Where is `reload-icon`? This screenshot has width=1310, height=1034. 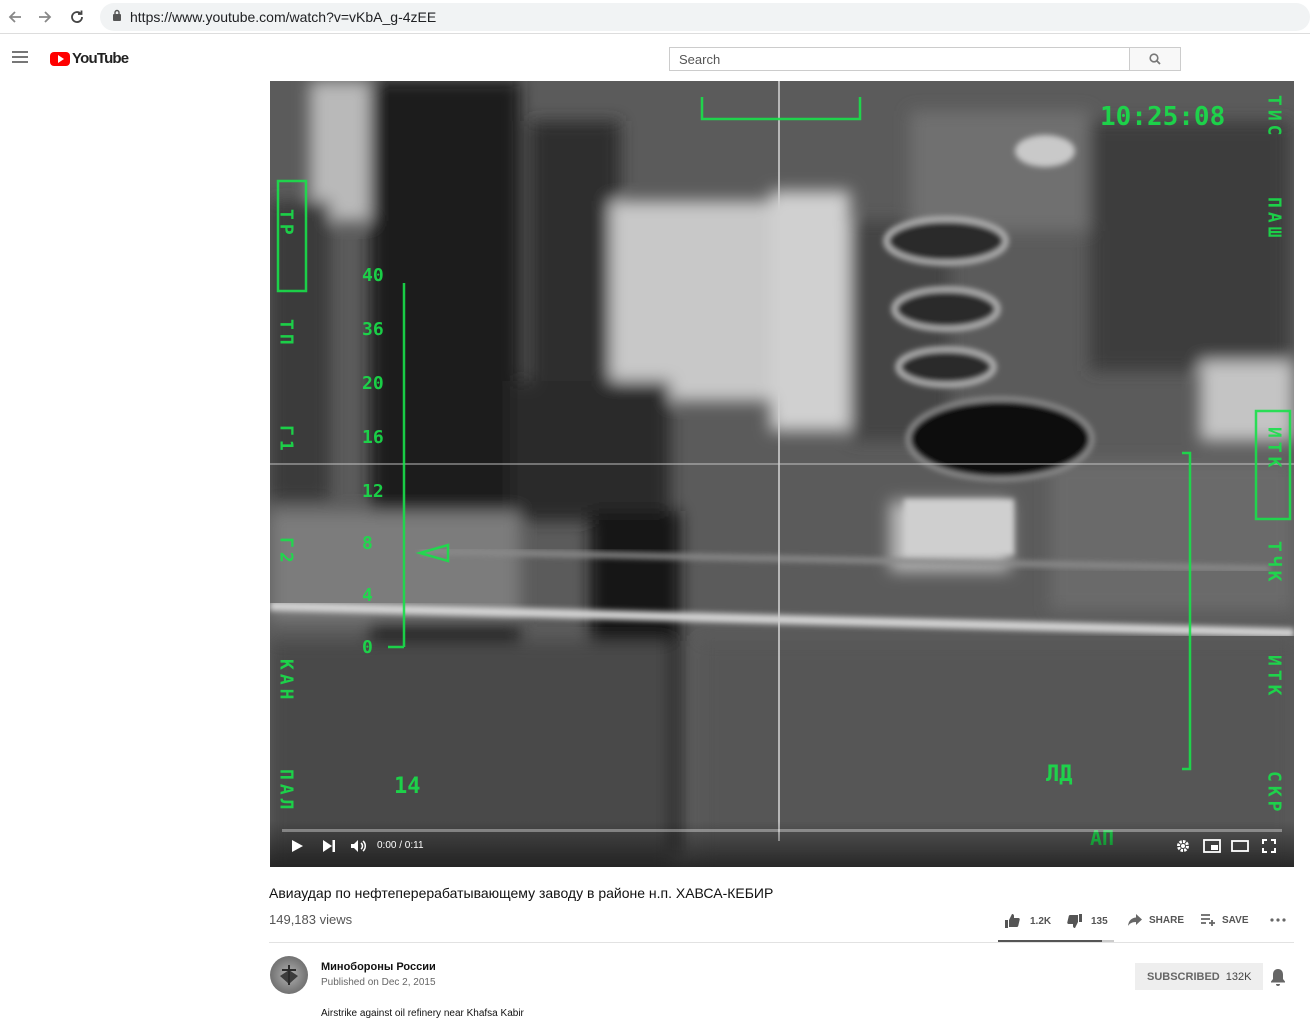 reload-icon is located at coordinates (77, 17).